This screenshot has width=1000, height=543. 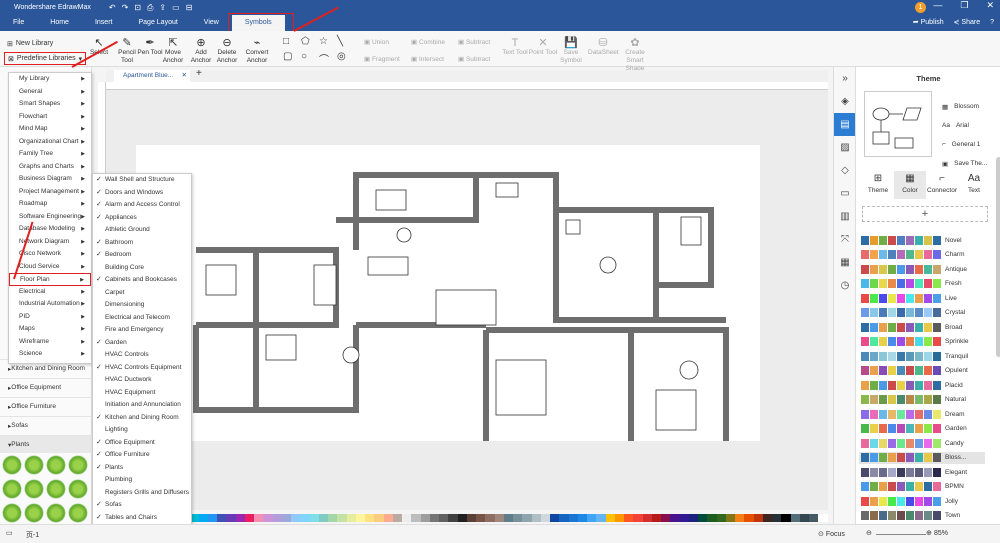 What do you see at coordinates (922, 385) in the screenshot?
I see `theme-row: Placid` at bounding box center [922, 385].